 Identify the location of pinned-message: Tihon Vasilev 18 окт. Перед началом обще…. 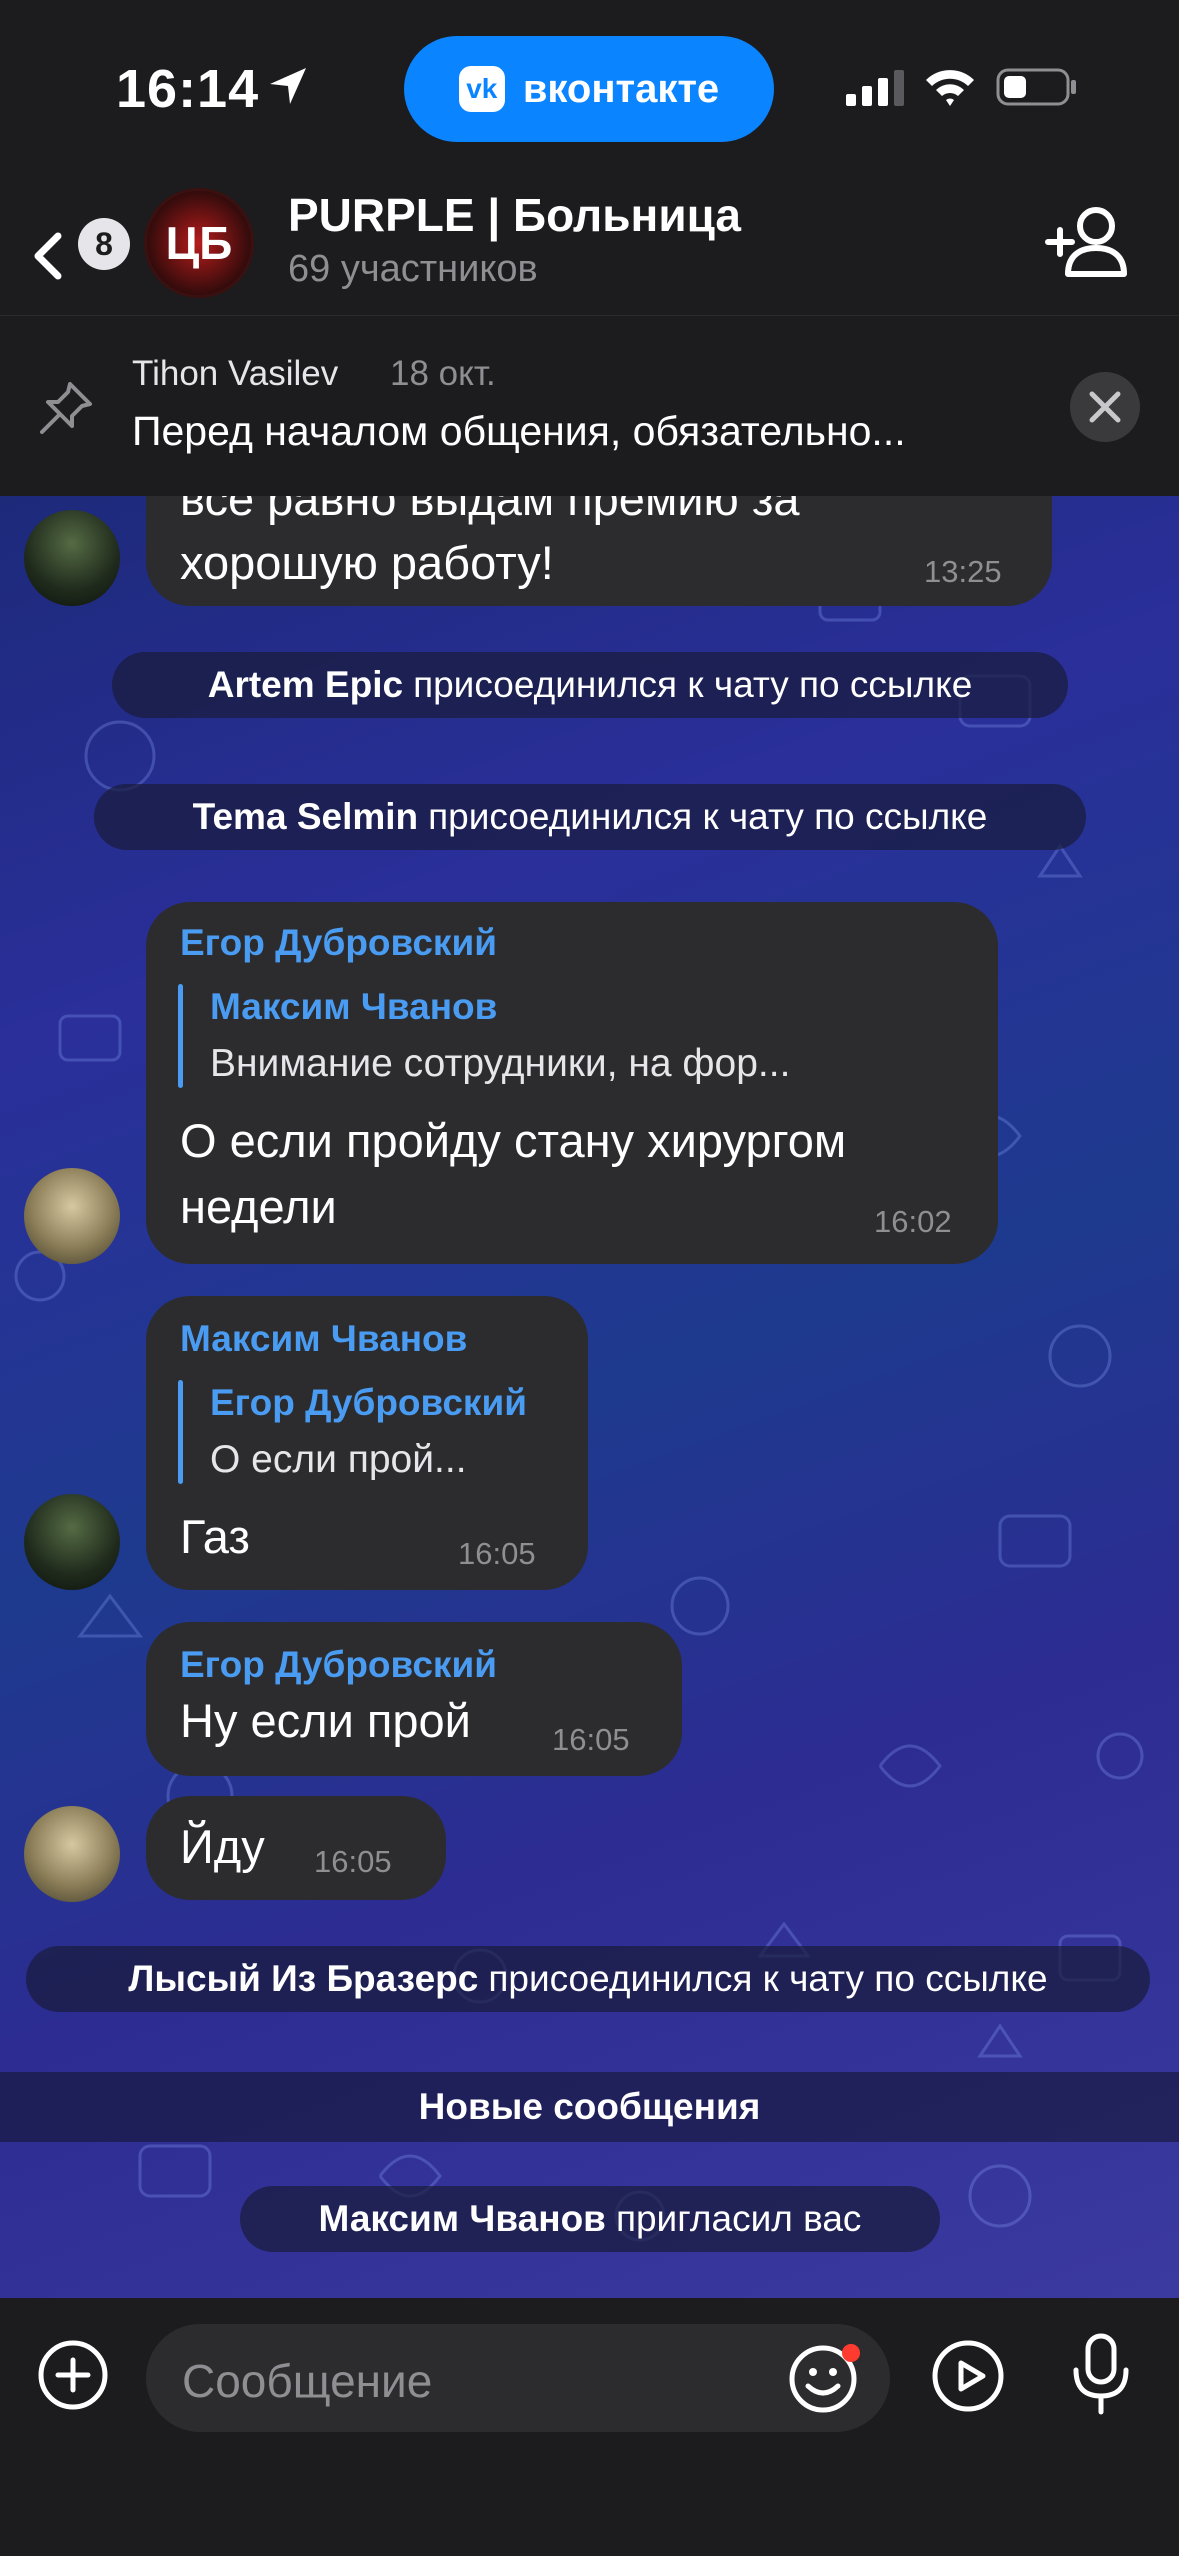
(589, 406).